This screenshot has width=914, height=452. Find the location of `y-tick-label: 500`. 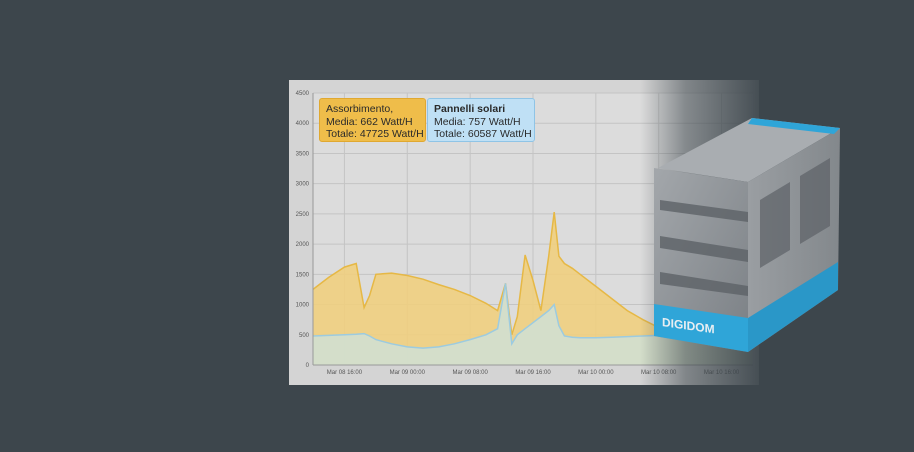

y-tick-label: 500 is located at coordinates (304, 336).